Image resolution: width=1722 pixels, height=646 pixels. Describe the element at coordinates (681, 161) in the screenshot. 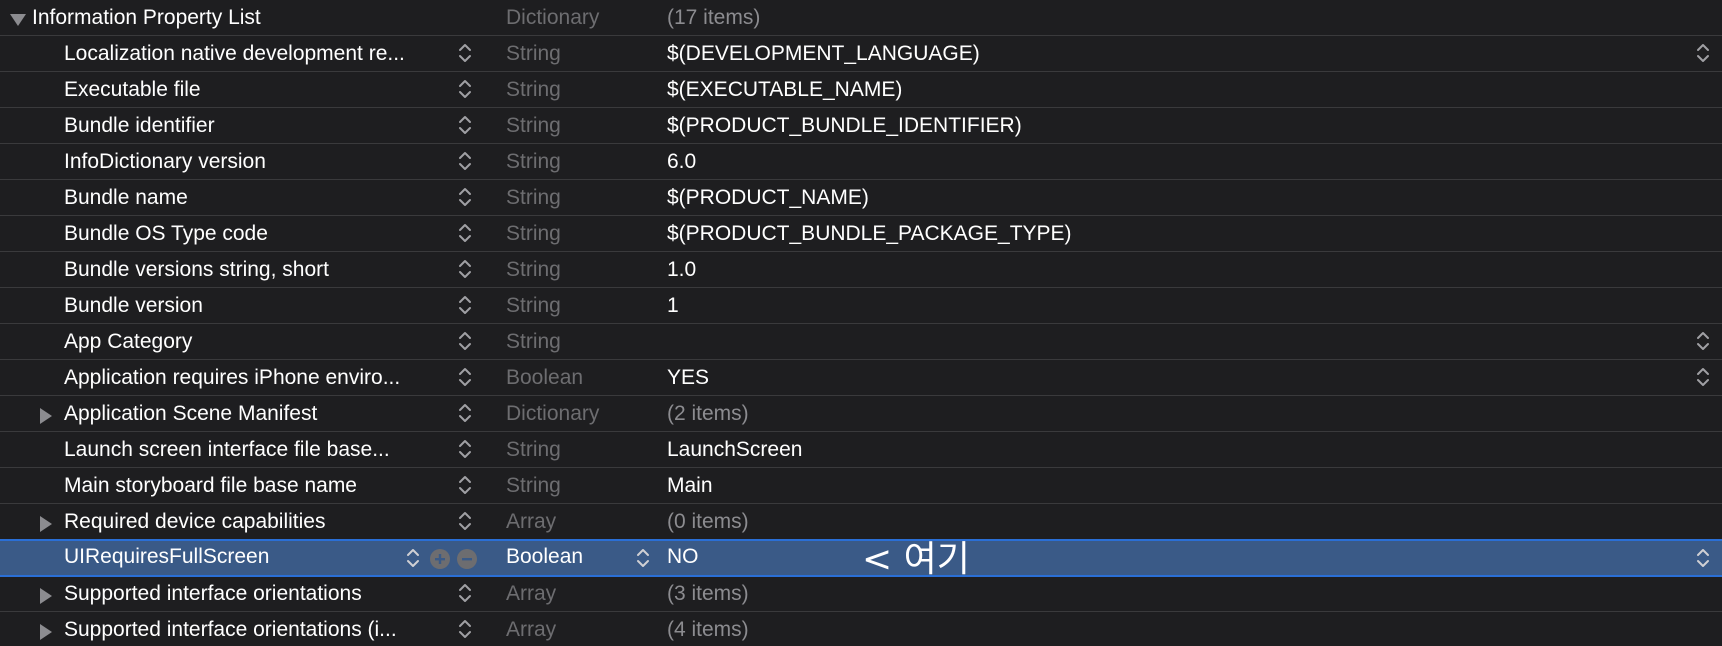

I see `row-value: 6.0` at that location.